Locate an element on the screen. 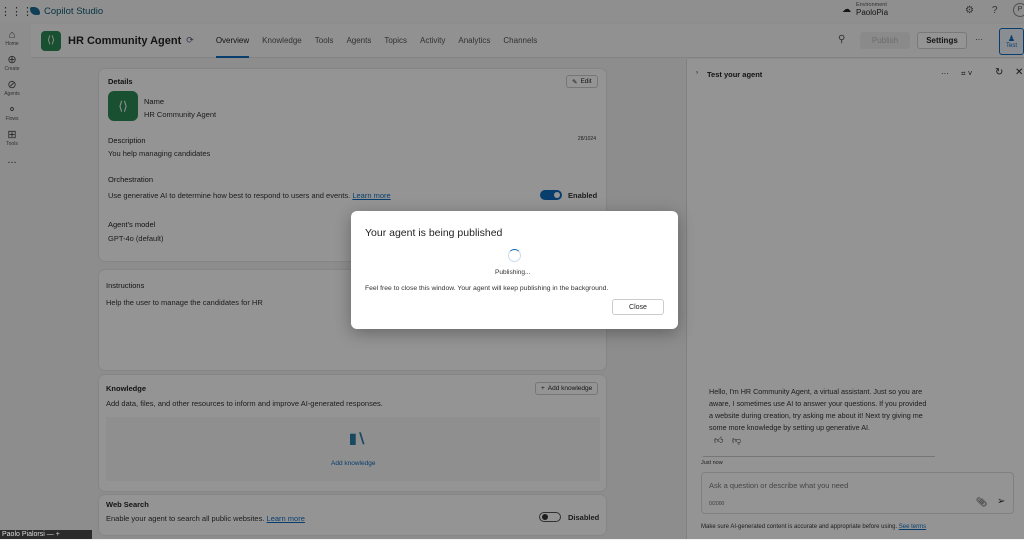  dialog-title: Your agent is being published is located at coordinates (434, 233).